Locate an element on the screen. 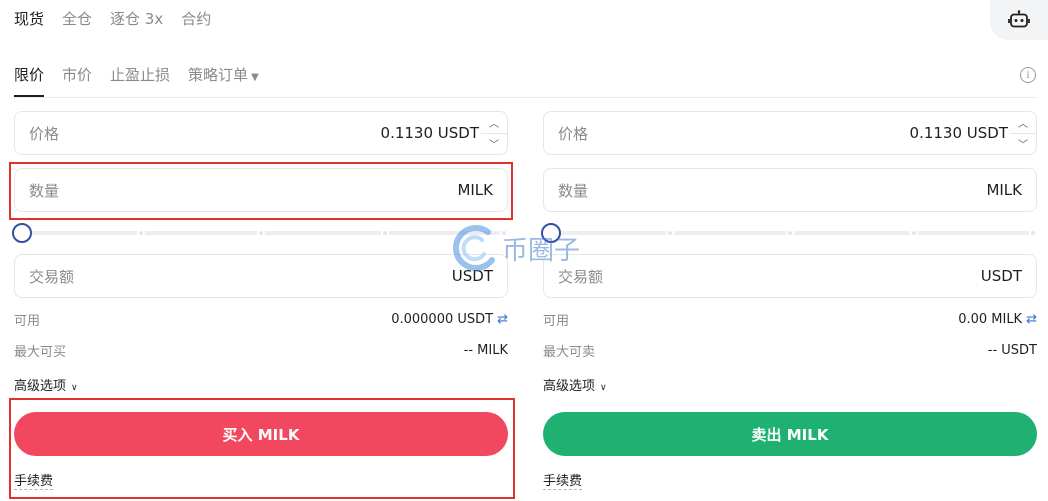  buy-amount-input: 交易额 USDT is located at coordinates (261, 276).